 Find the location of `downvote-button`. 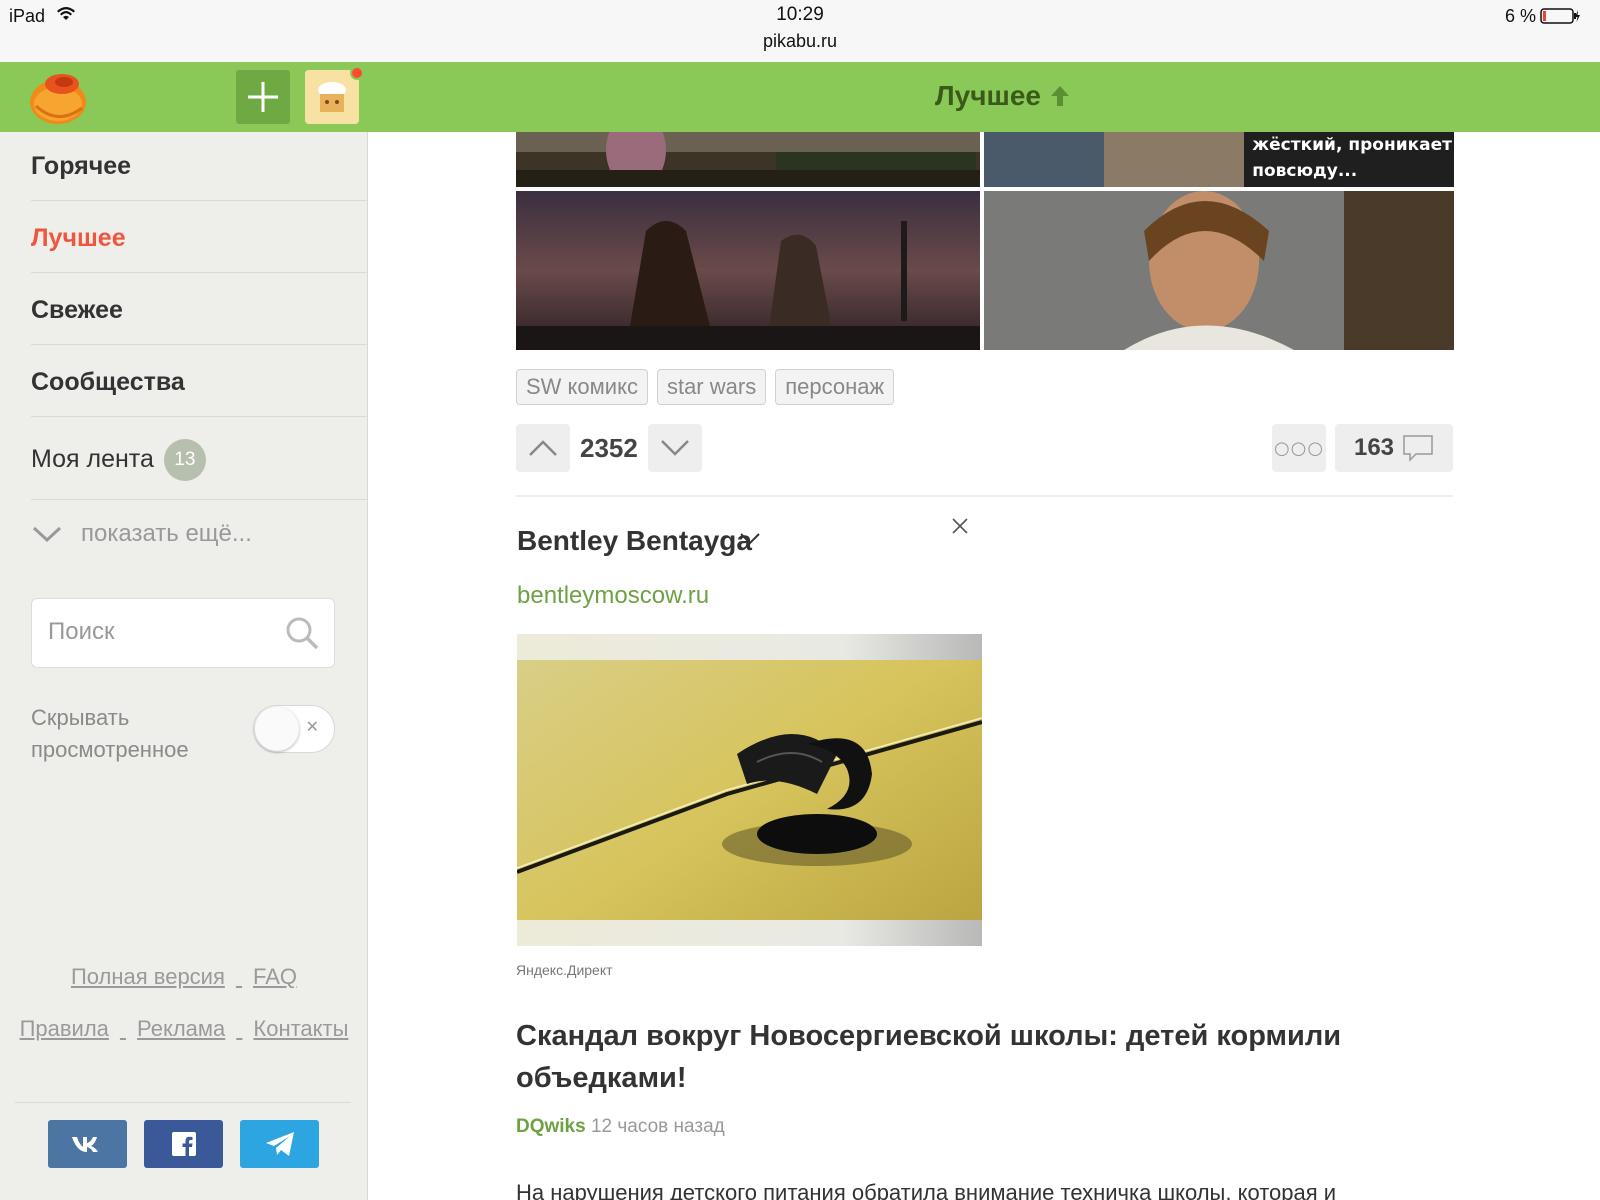

downvote-button is located at coordinates (675, 448).